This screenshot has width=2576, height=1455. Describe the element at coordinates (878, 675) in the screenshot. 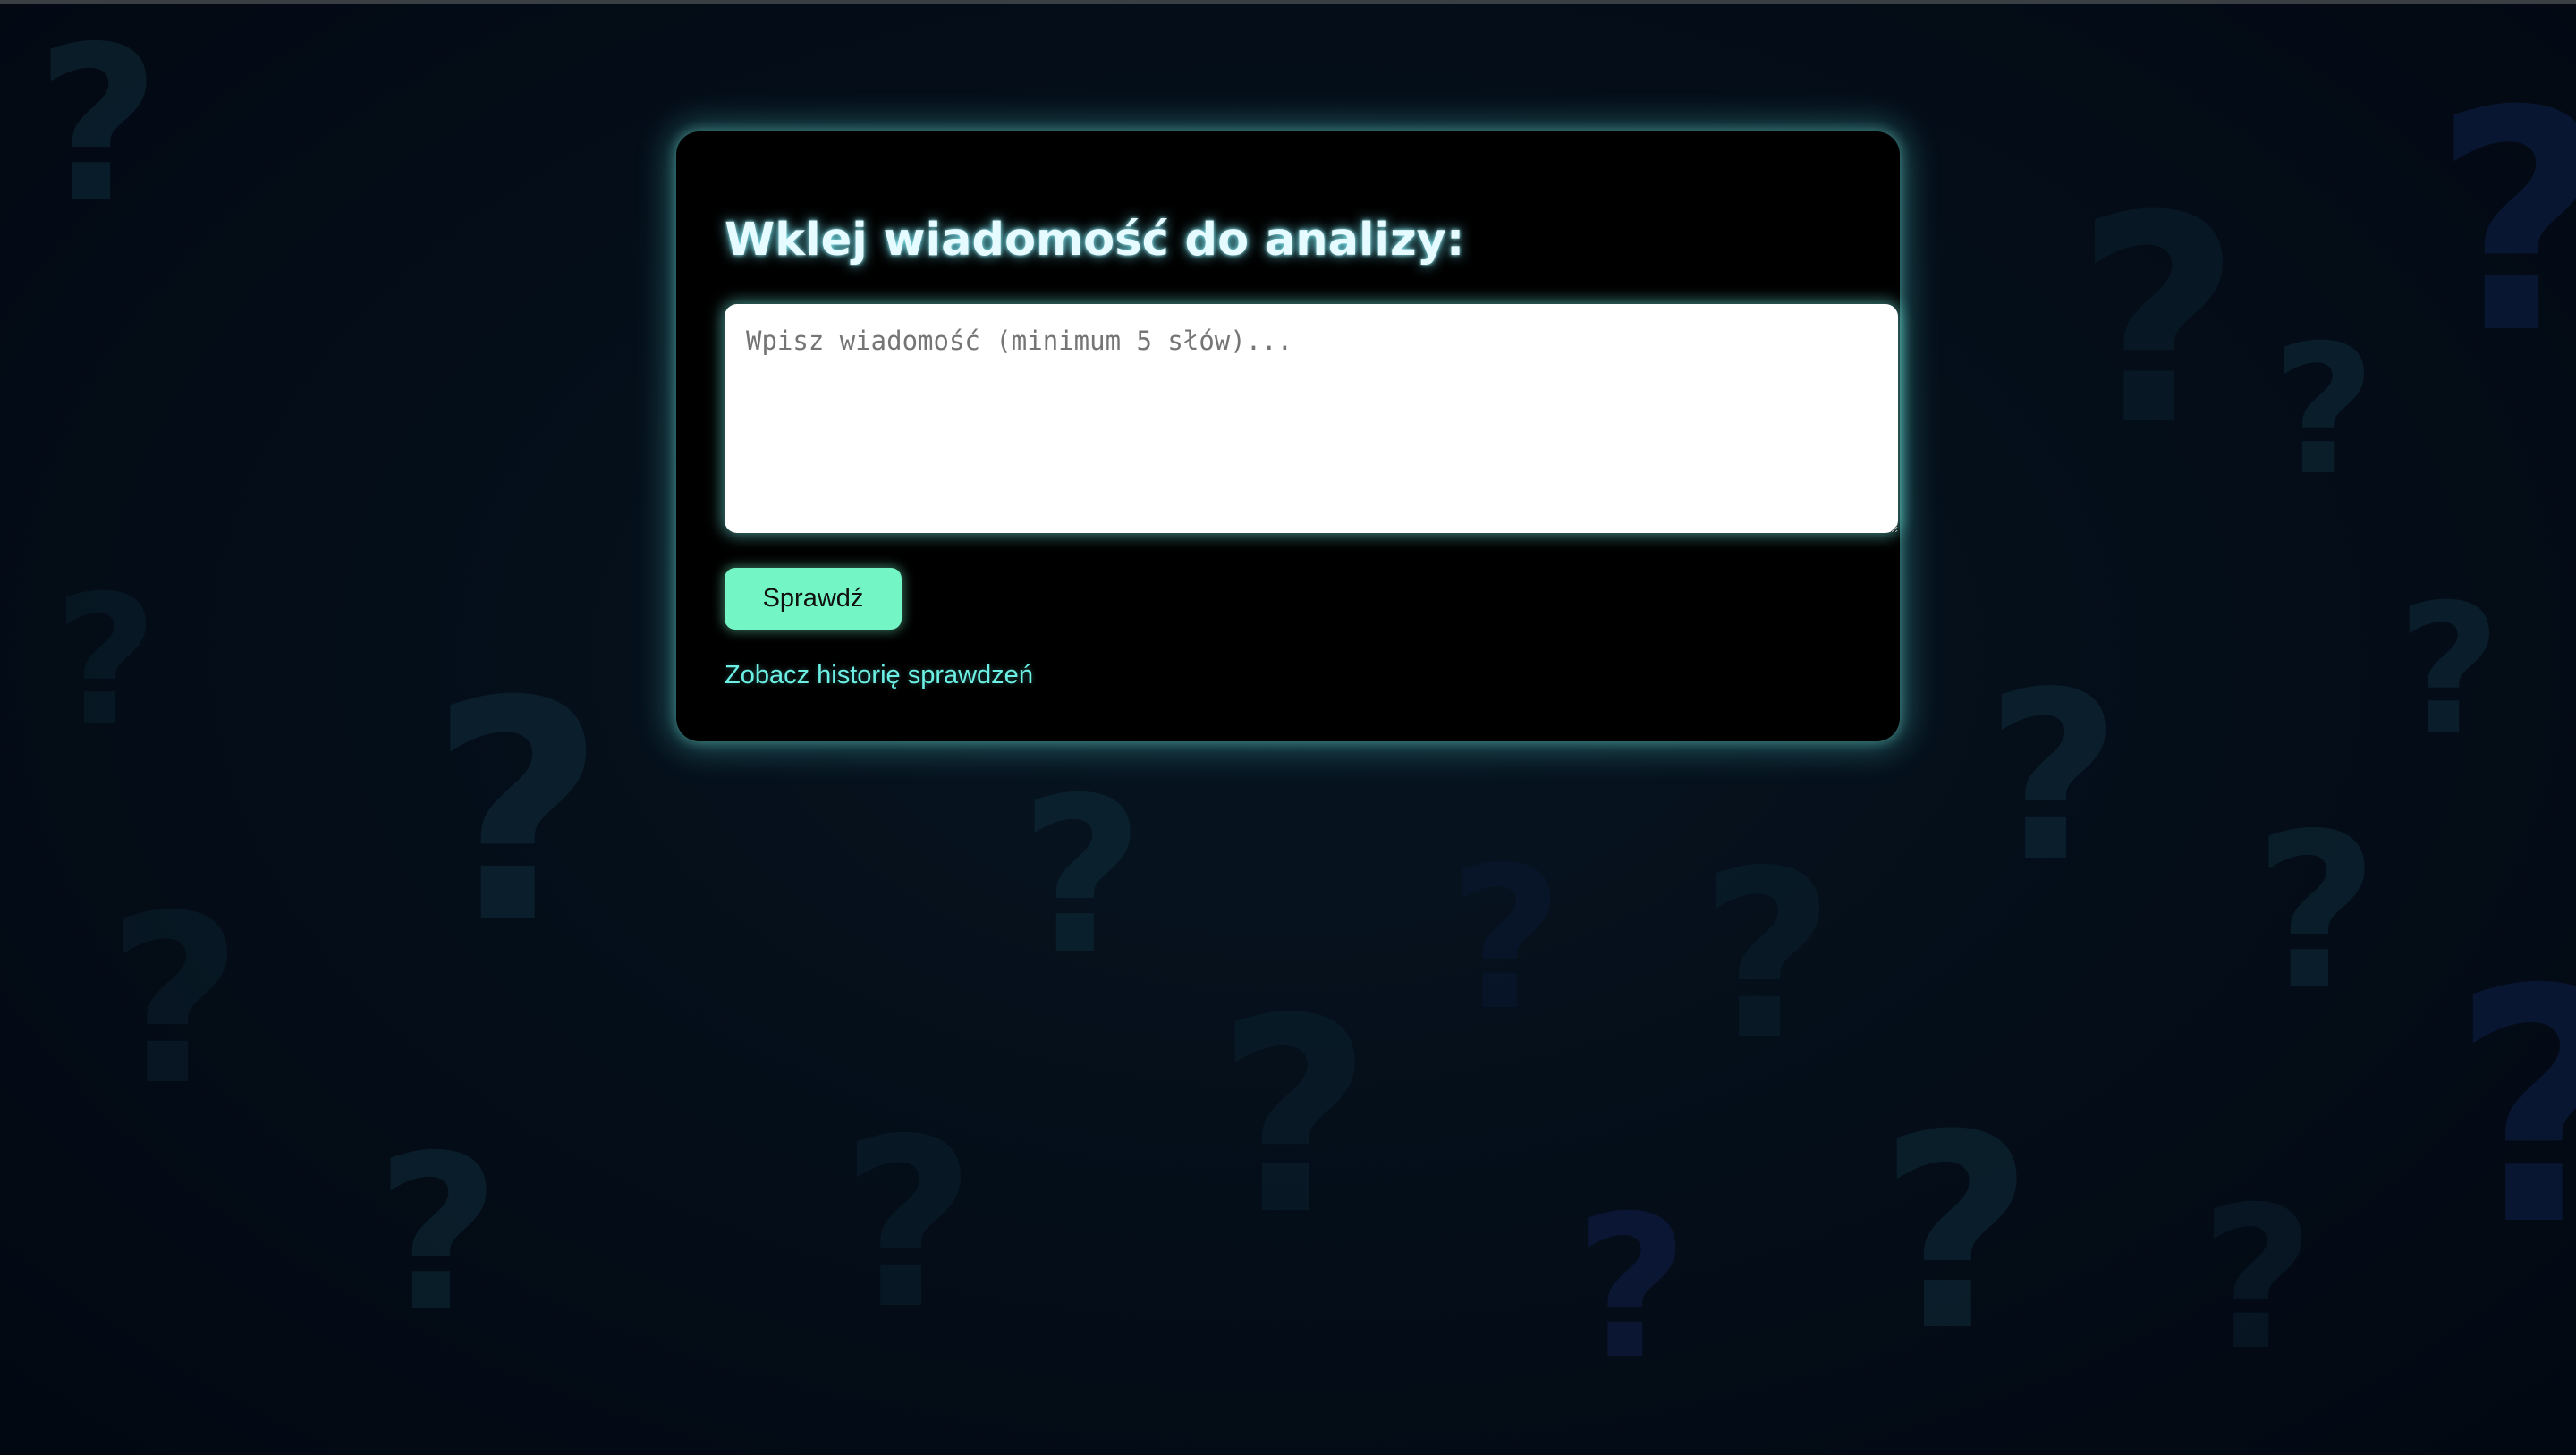

I see `history-link: Zobacz historię sprawdzeń` at that location.